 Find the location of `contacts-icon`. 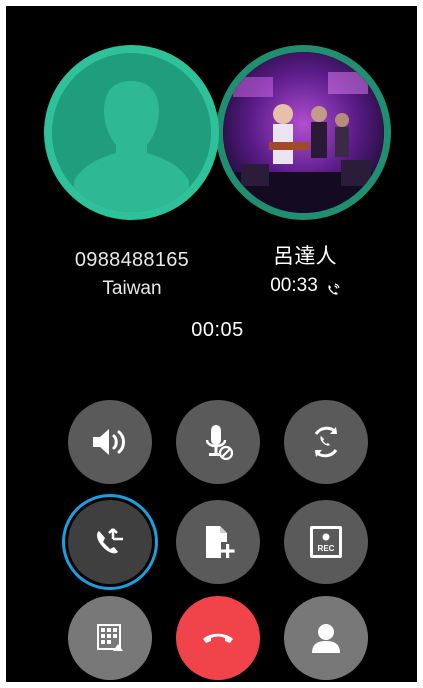

contacts-icon is located at coordinates (326, 638).